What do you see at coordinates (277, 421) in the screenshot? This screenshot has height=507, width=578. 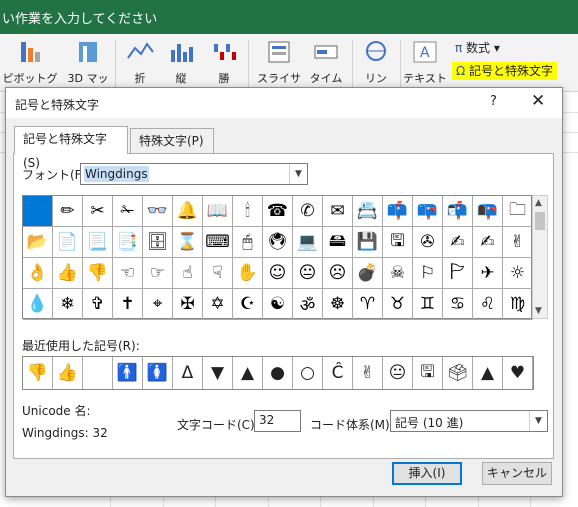 I see `character-code-input: 32` at bounding box center [277, 421].